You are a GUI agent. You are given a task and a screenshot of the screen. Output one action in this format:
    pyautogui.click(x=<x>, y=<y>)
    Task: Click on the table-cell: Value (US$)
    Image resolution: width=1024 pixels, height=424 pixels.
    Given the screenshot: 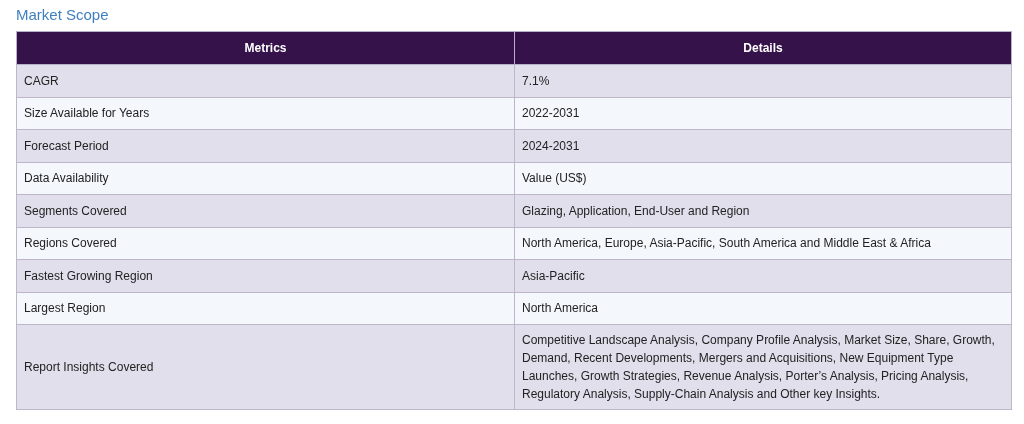 What is the action you would take?
    pyautogui.click(x=763, y=178)
    